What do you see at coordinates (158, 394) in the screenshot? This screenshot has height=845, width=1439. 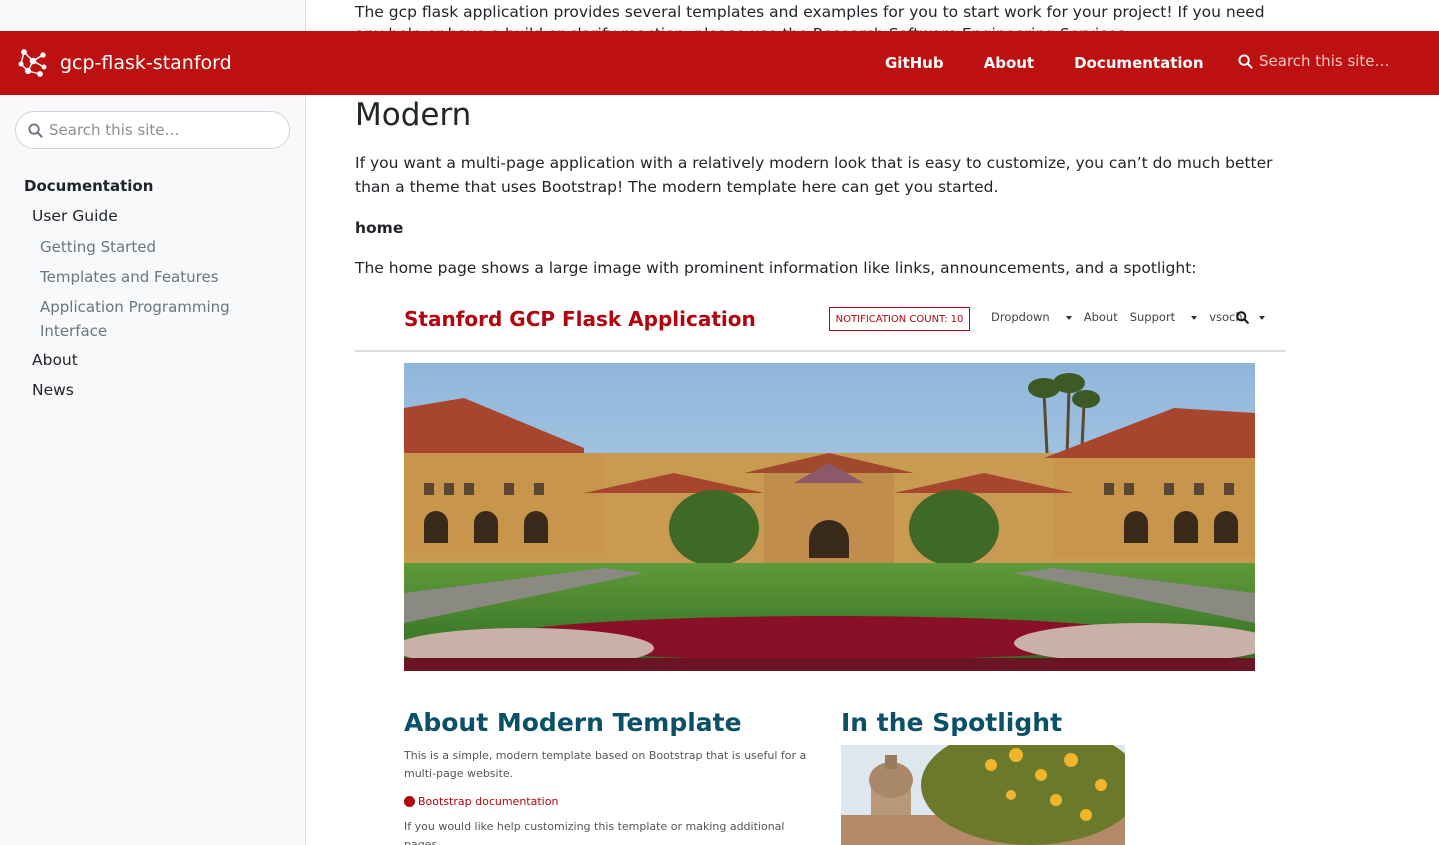 I see `sidebar-item-news: News` at bounding box center [158, 394].